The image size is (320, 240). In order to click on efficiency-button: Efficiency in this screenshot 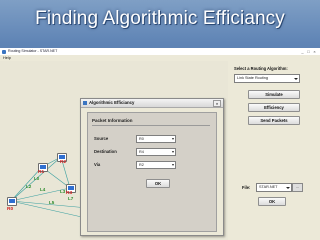, I will do `click(274, 107)`.